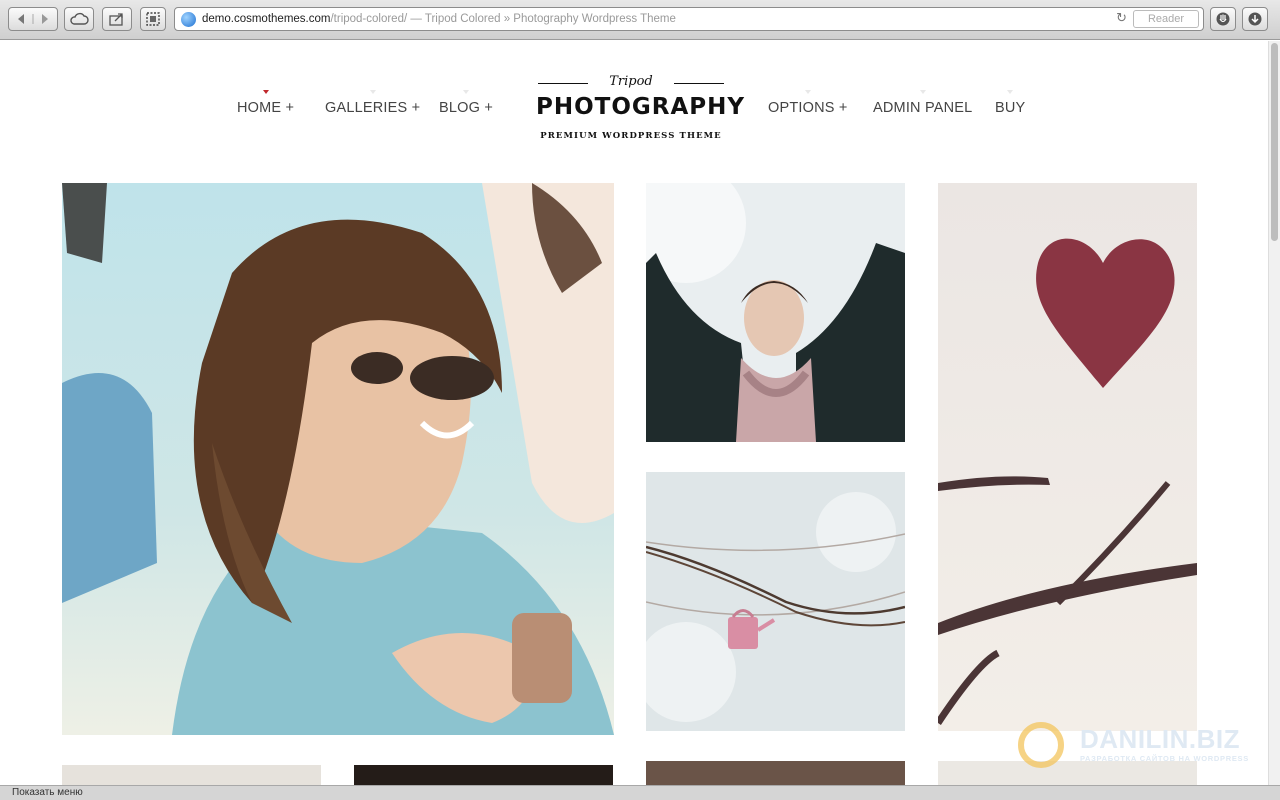 This screenshot has height=800, width=1280. I want to click on gallery-photo-girl-in-snow, so click(775, 312).